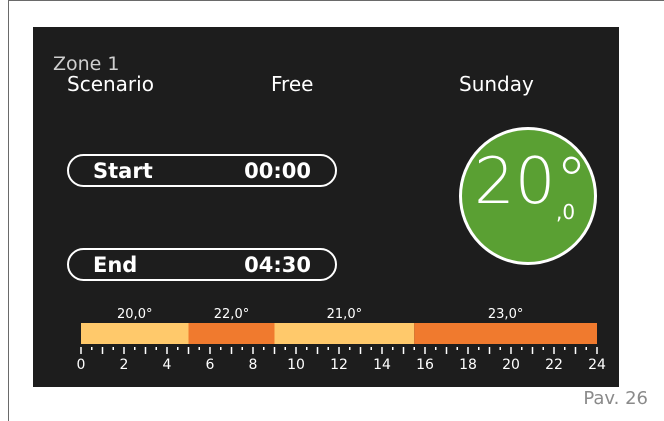 This screenshot has height=421, width=664. Describe the element at coordinates (134, 314) in the screenshot. I see `segment-temperature-label: 20,0°` at that location.